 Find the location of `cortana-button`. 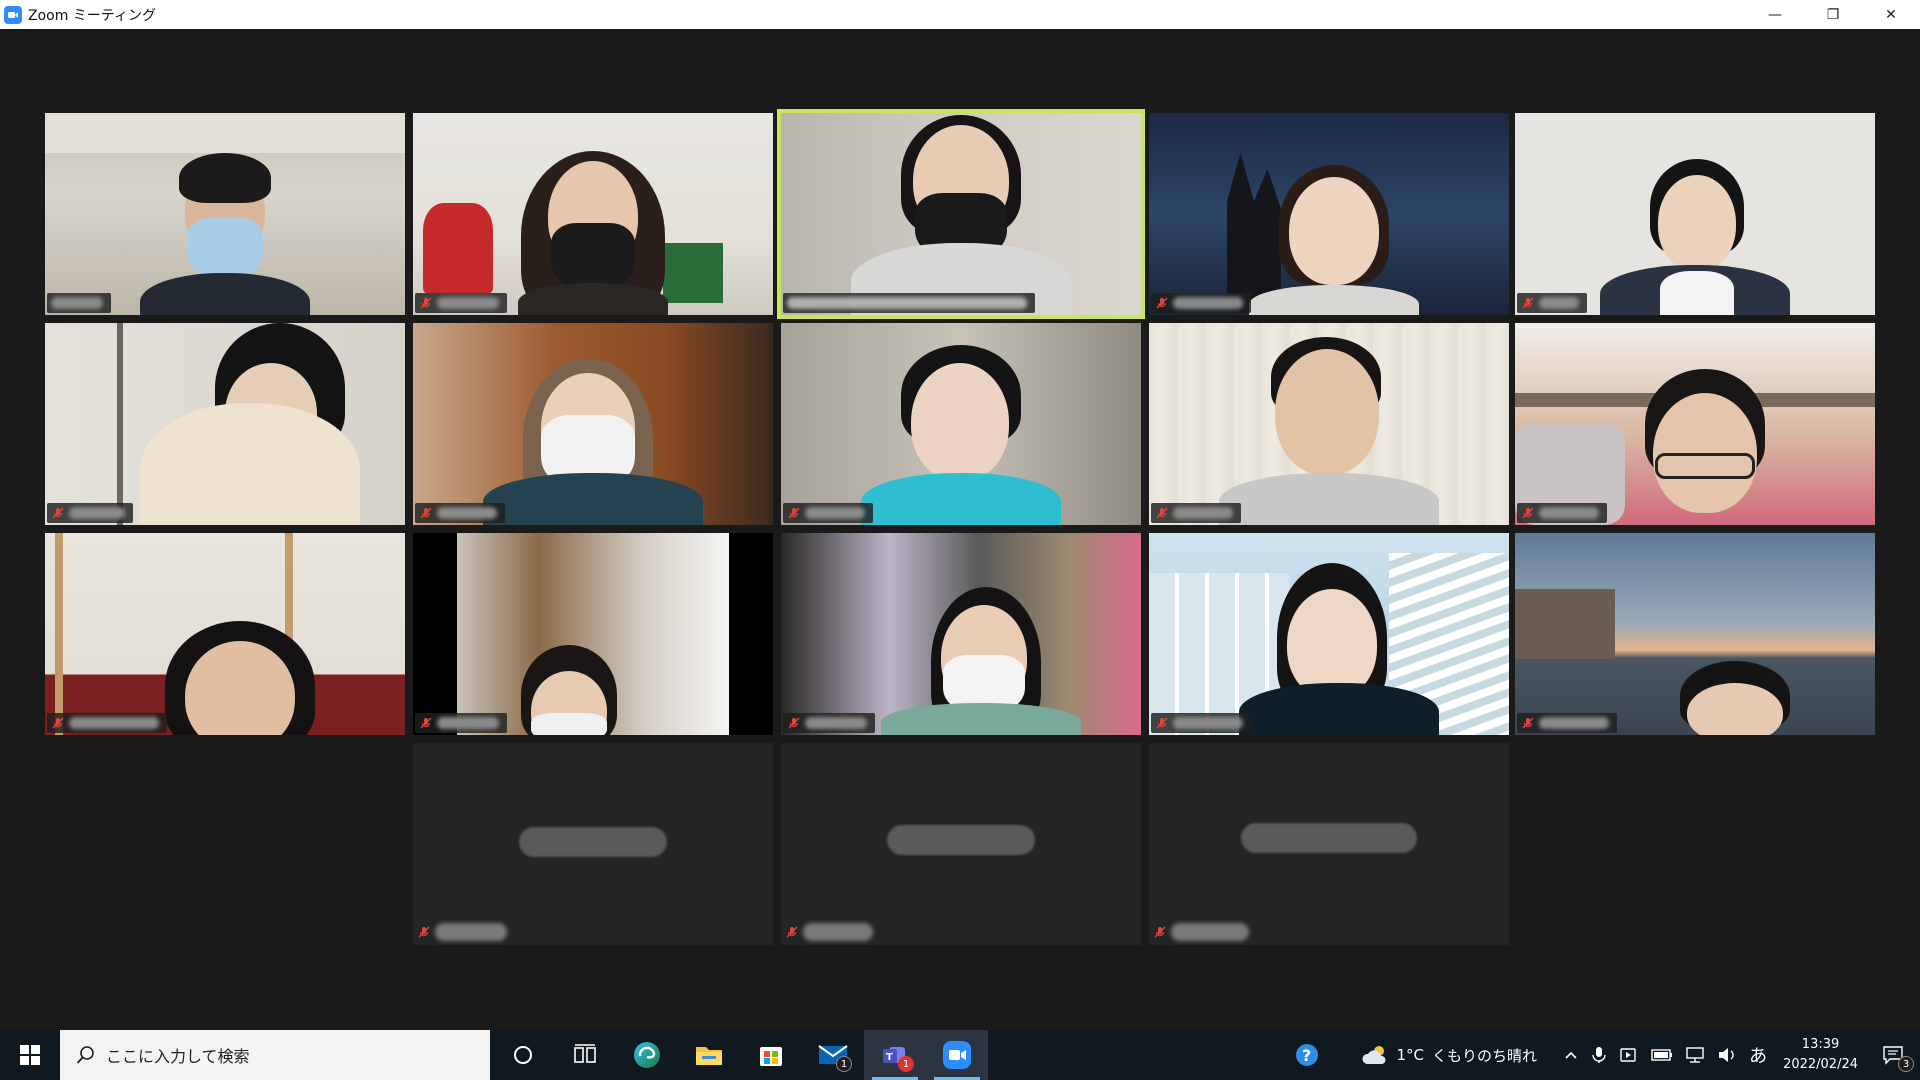

cortana-button is located at coordinates (523, 1055).